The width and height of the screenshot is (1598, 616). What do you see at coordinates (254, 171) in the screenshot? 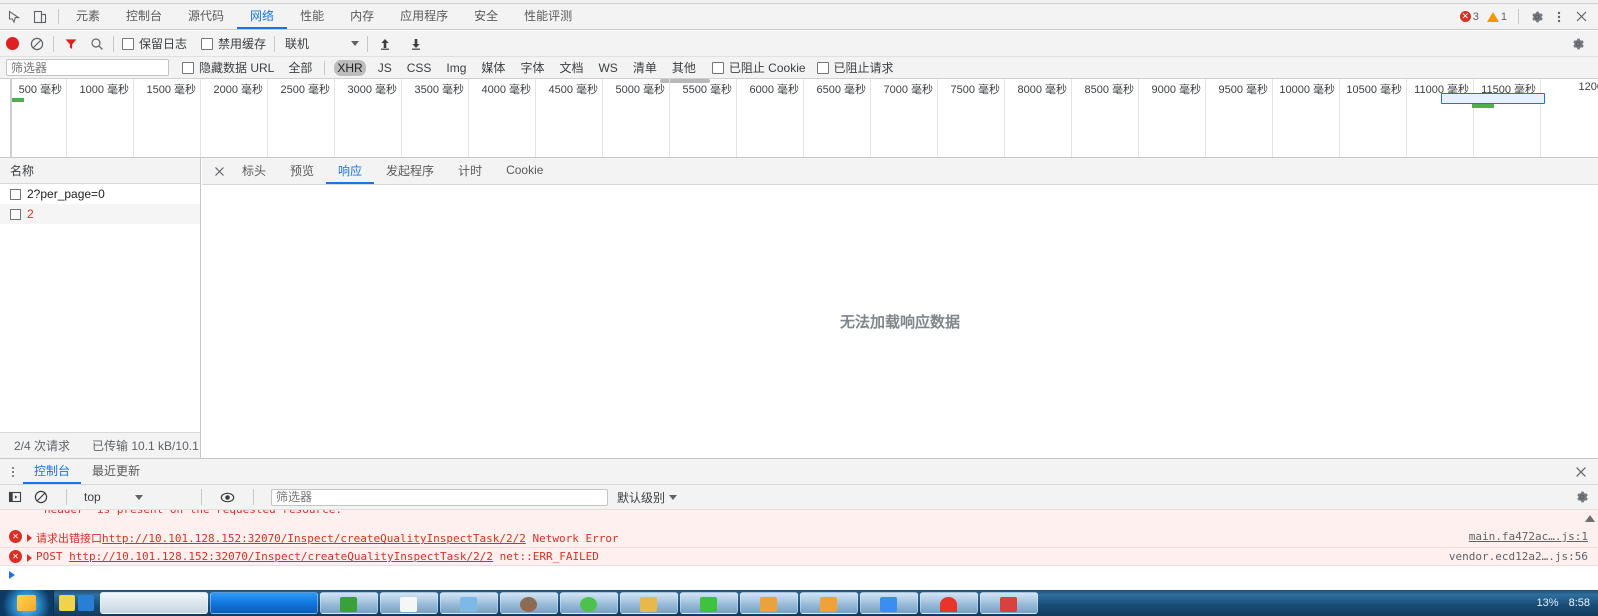
I see `tab-headers: 标头` at bounding box center [254, 171].